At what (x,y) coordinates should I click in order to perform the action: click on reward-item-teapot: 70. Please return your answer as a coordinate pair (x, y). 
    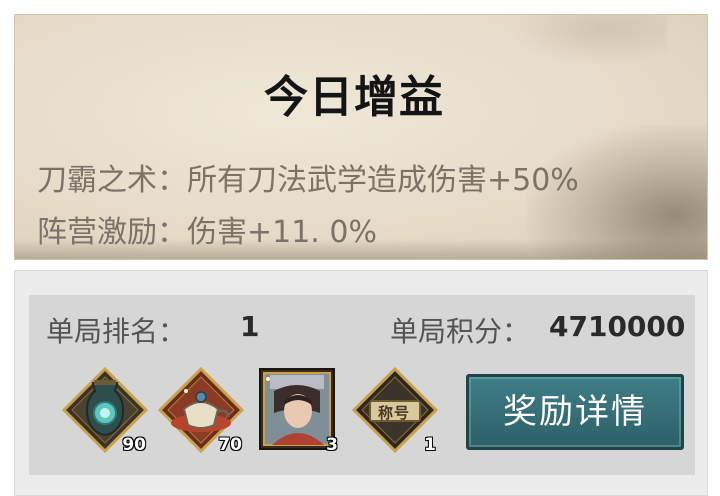
    Looking at the image, I should click on (201, 410).